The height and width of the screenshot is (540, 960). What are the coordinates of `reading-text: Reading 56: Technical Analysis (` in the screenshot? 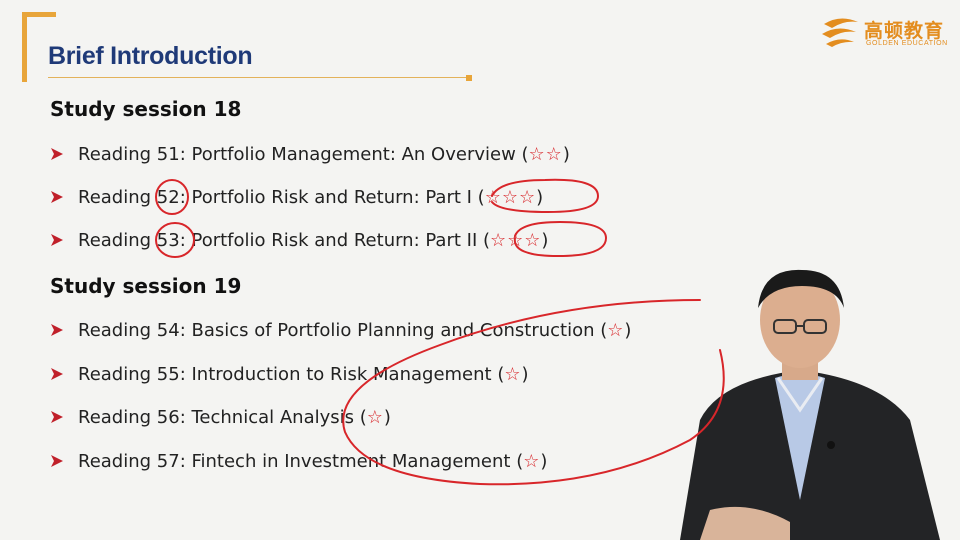 It's located at (222, 417).